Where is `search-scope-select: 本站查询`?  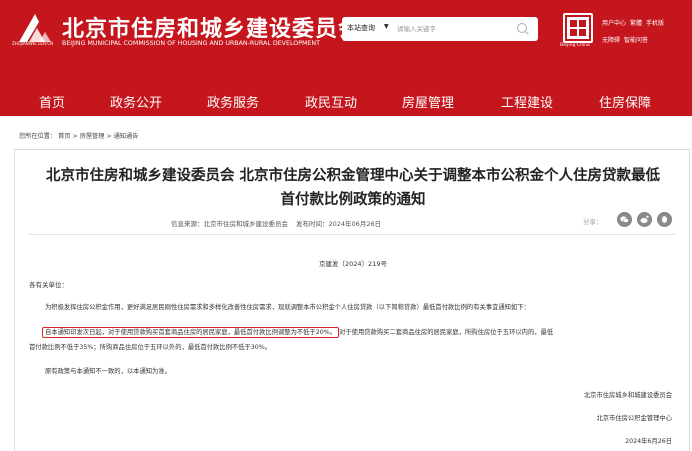
search-scope-select: 本站查询 is located at coordinates (361, 28).